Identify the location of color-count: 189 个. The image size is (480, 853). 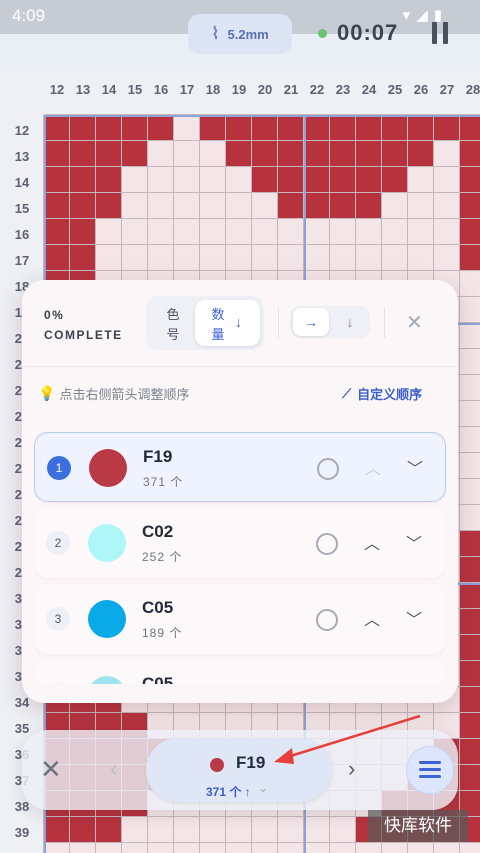
(162, 633).